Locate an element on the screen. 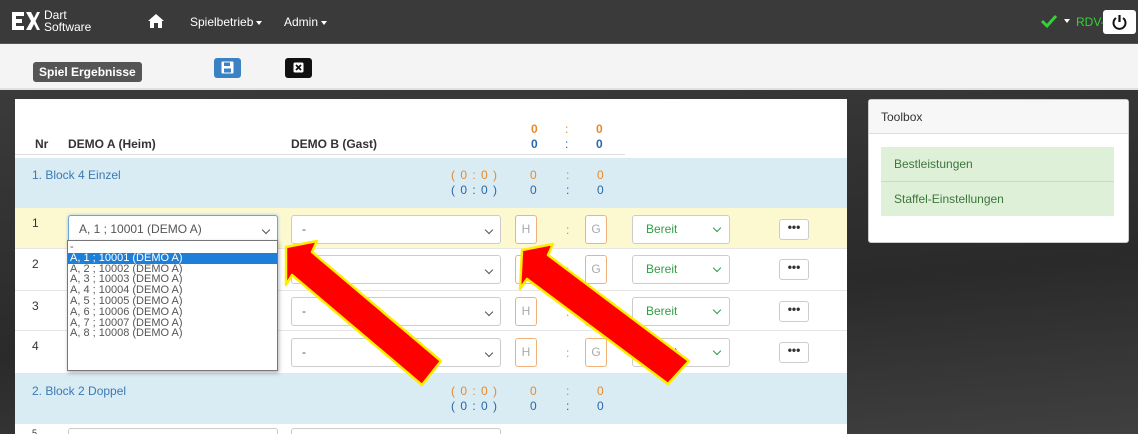 This screenshot has height=434, width=1138. logout-button is located at coordinates (1119, 22).